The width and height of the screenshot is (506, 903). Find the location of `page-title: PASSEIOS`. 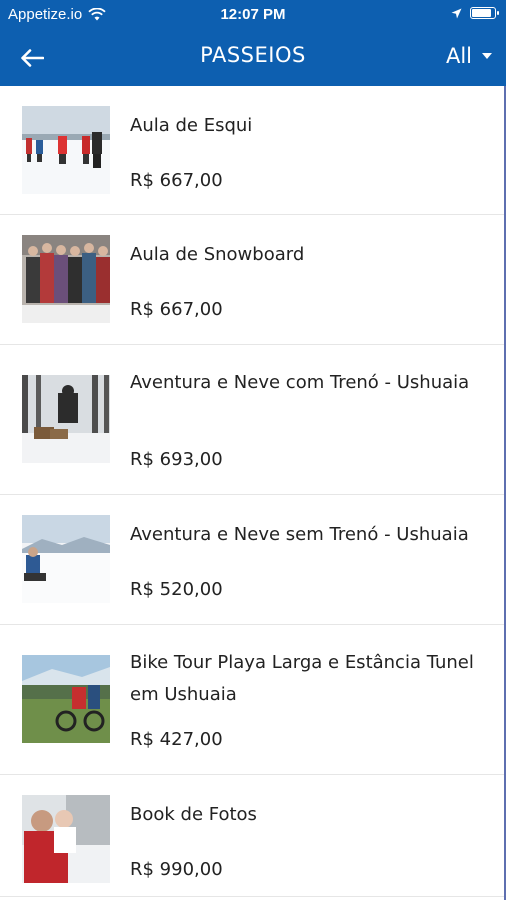

page-title: PASSEIOS is located at coordinates (253, 55).